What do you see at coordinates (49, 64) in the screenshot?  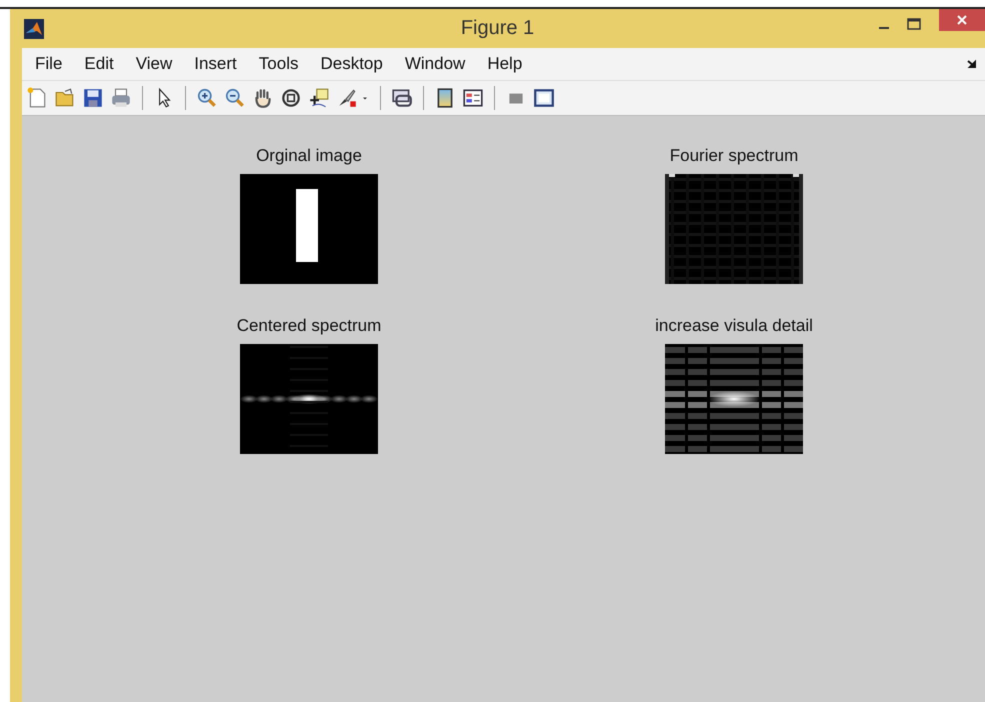 I see `menu-item: File` at bounding box center [49, 64].